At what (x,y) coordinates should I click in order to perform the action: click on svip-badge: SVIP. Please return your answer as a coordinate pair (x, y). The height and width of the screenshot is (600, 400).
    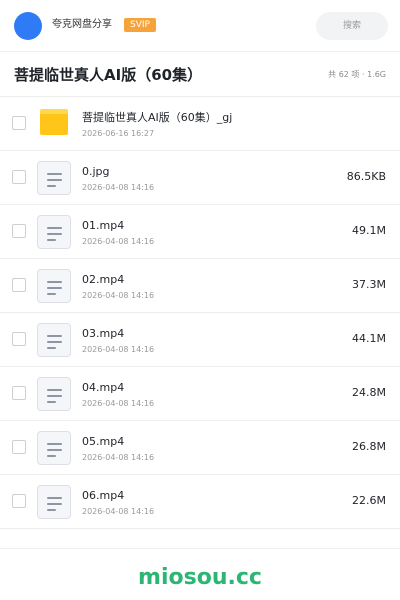
    Looking at the image, I should click on (140, 25).